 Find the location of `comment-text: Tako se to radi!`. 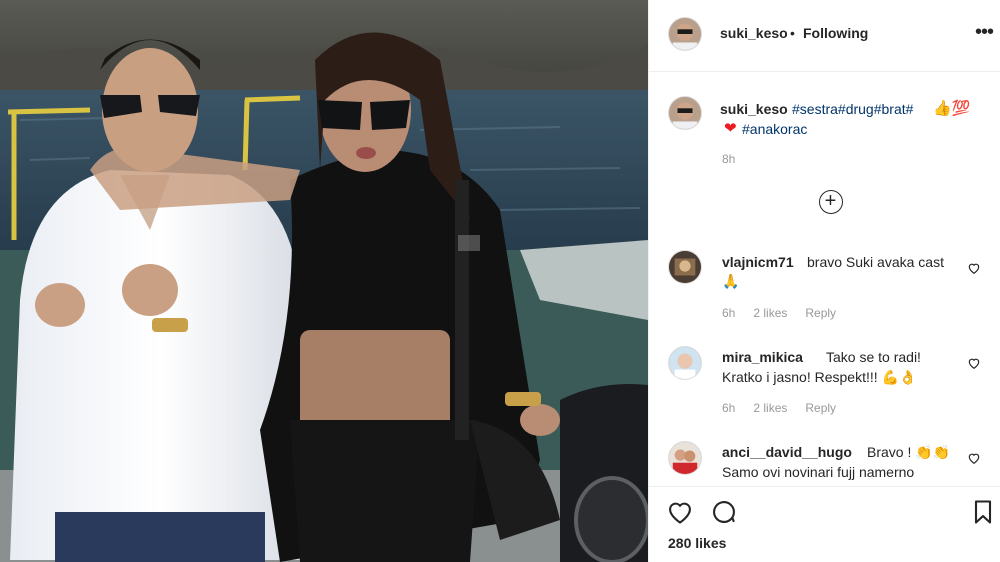

comment-text: Tako se to radi! is located at coordinates (873, 357).